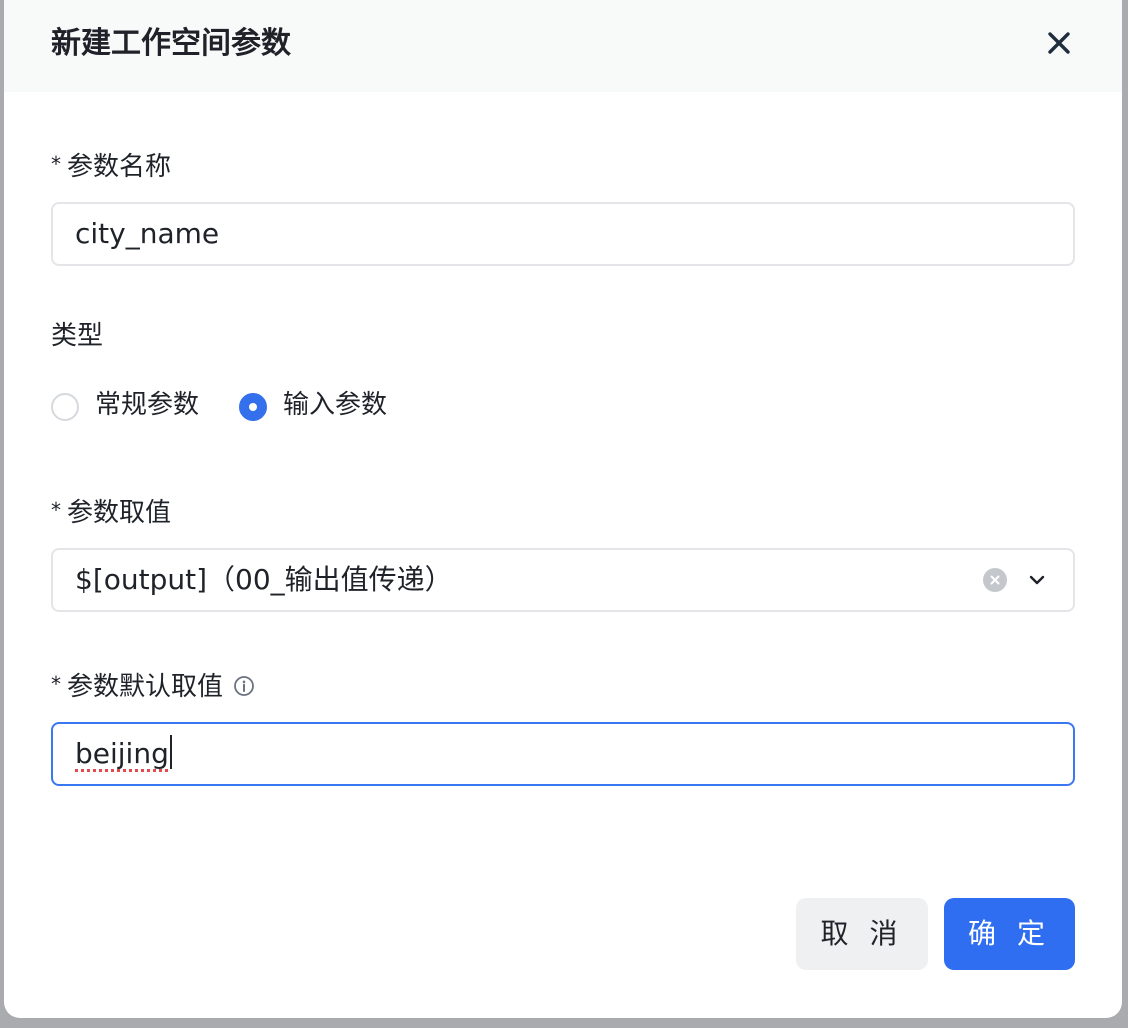 Image resolution: width=1128 pixels, height=1028 pixels. Describe the element at coordinates (563, 46) in the screenshot. I see `dialog-header: 新建工作空间参数` at that location.